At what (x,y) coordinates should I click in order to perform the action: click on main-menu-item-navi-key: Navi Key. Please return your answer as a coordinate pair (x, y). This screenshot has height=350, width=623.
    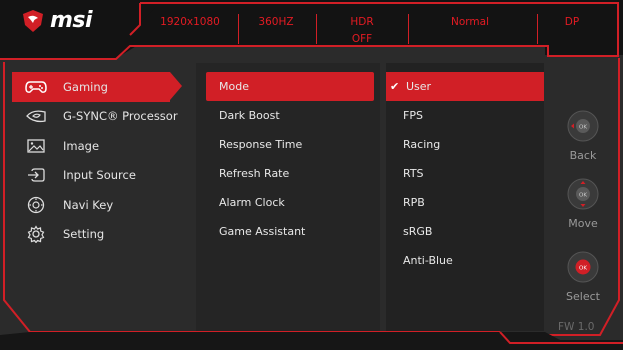
    Looking at the image, I should click on (97, 205).